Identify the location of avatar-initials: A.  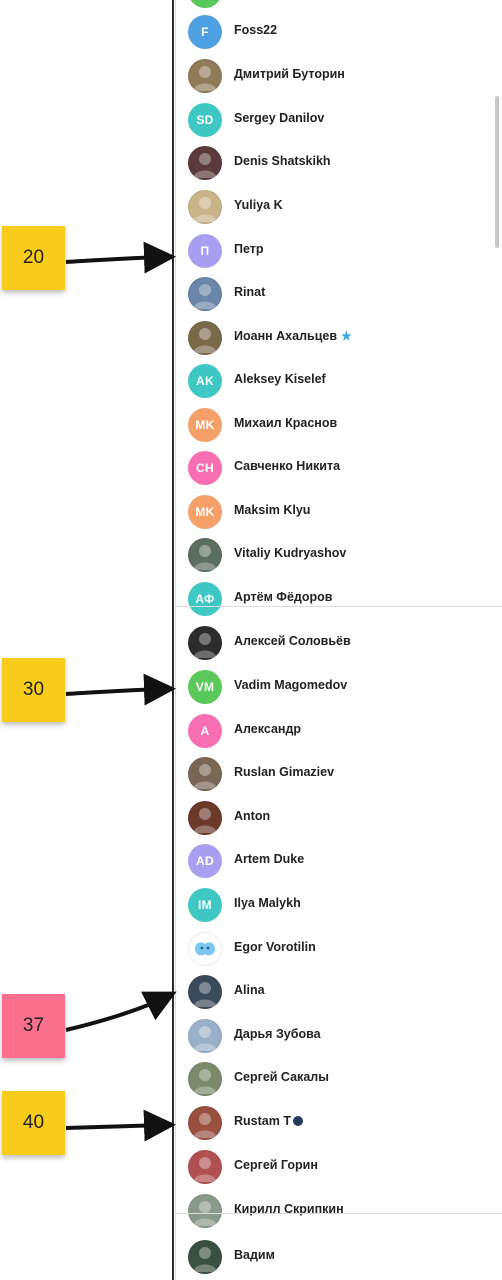
(205, 731).